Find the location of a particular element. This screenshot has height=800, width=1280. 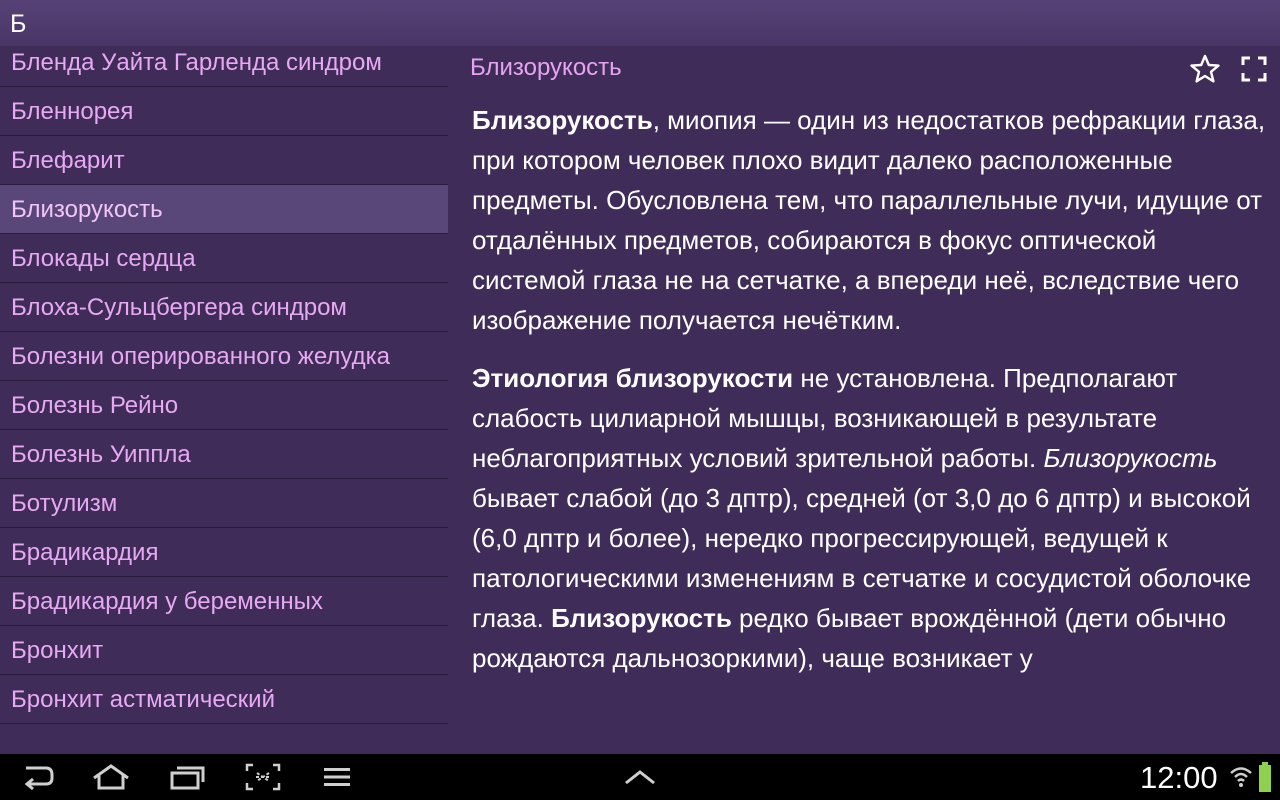

article-title: Близорукость is located at coordinates (546, 67).